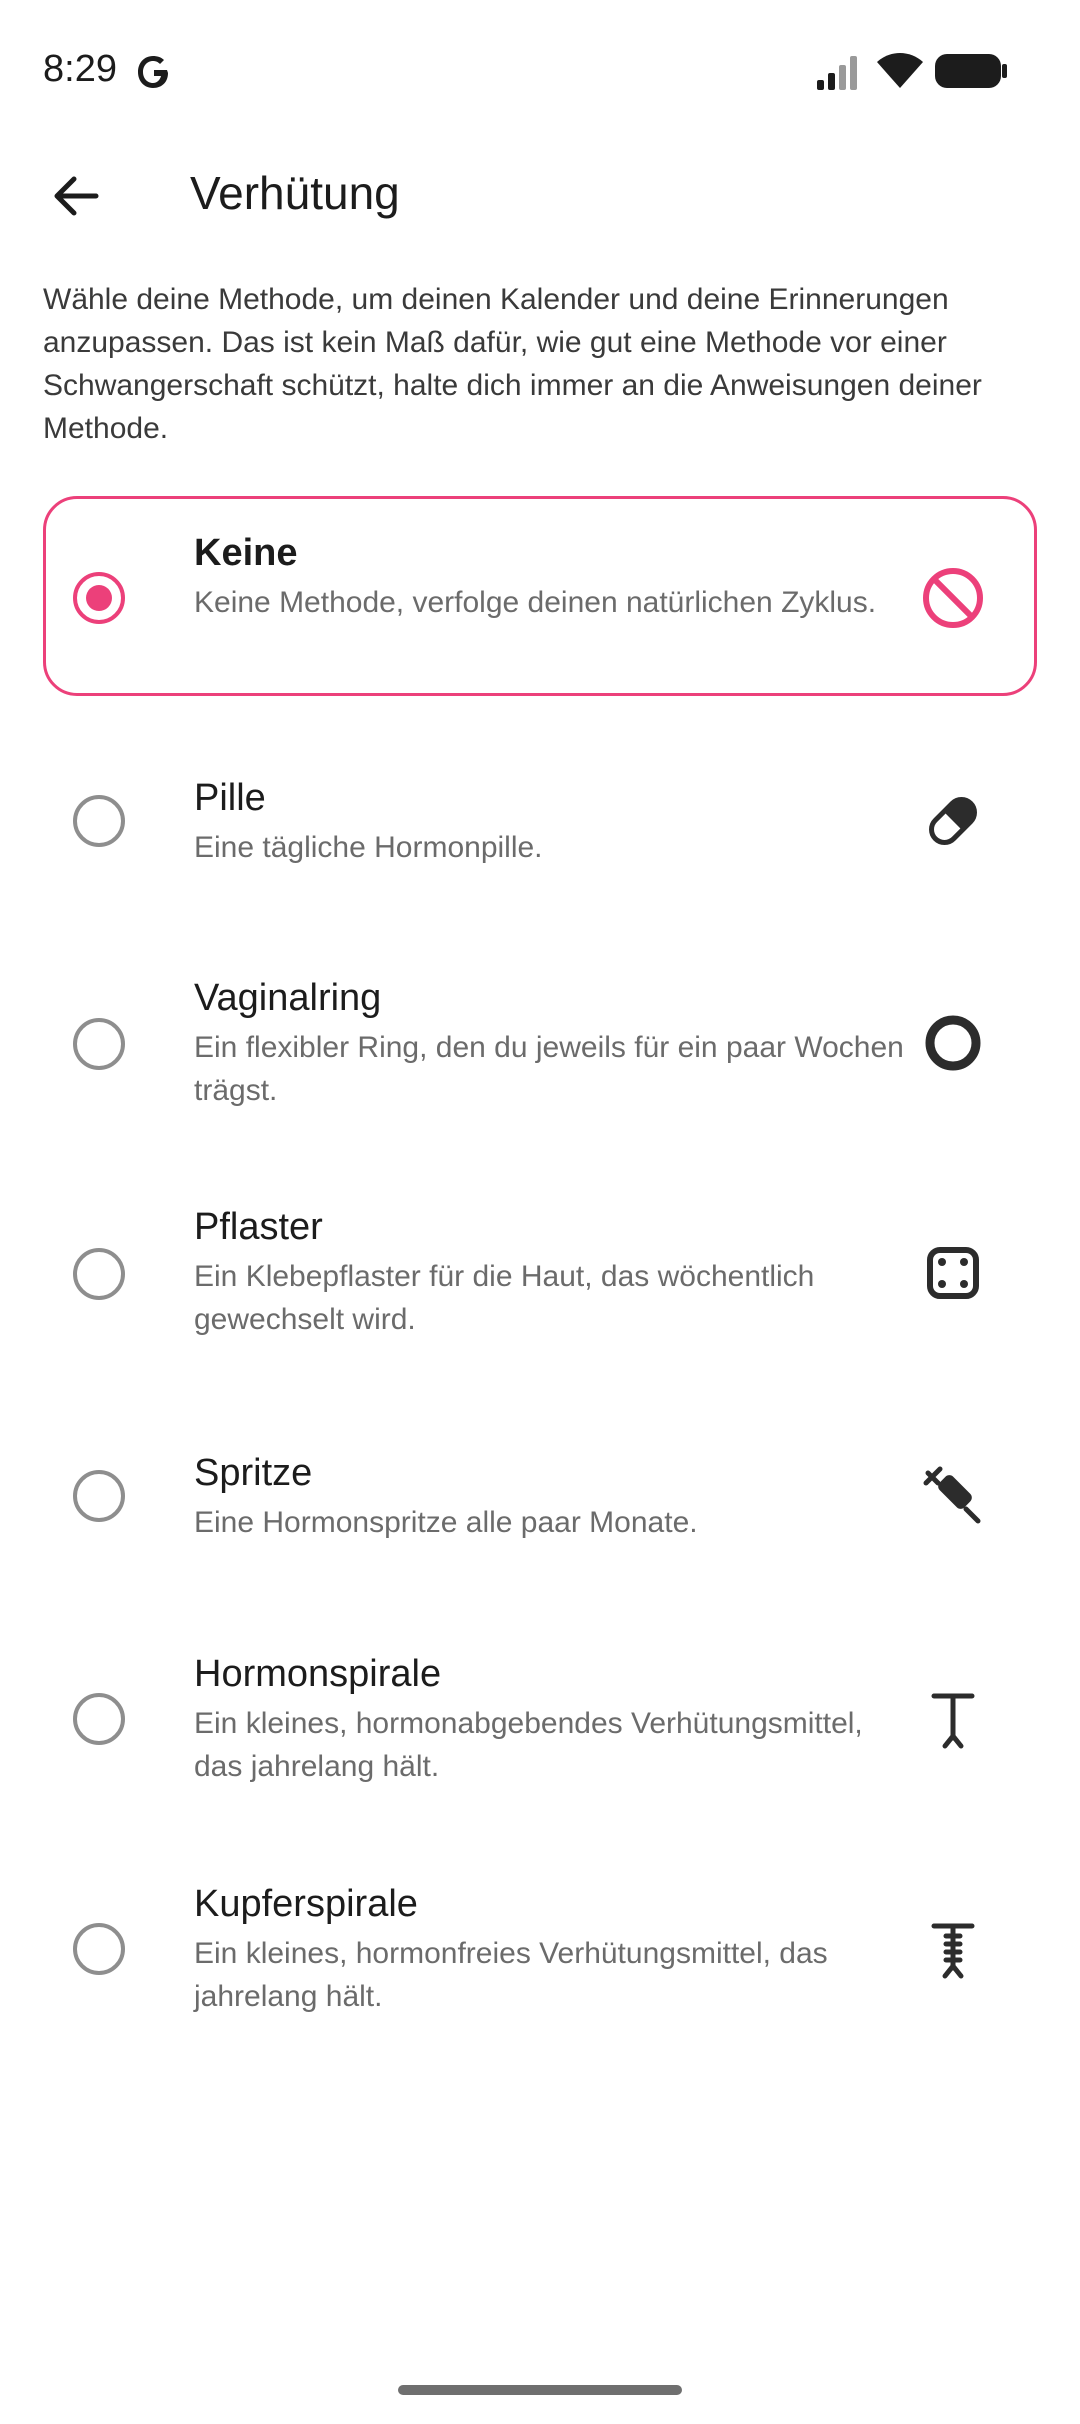 The width and height of the screenshot is (1080, 2424). What do you see at coordinates (253, 1473) in the screenshot?
I see `option-title: Spritze` at bounding box center [253, 1473].